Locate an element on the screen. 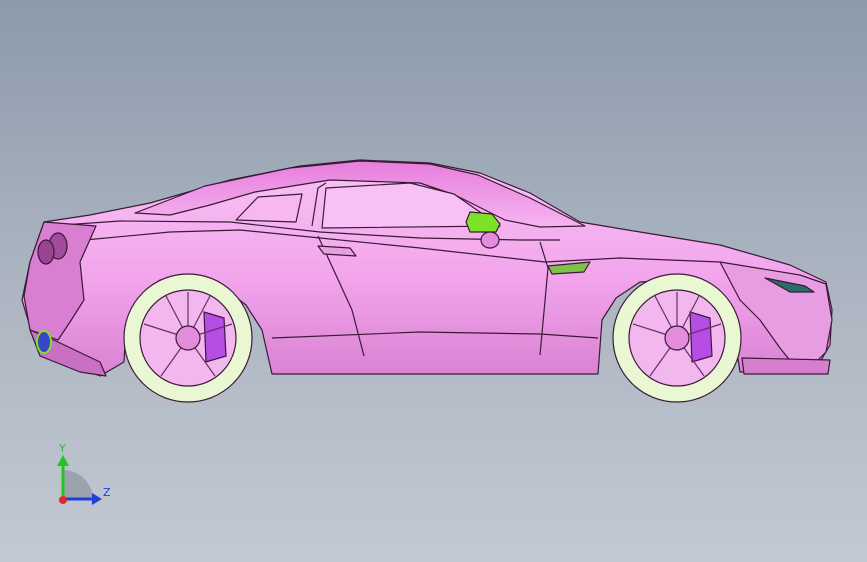 The height and width of the screenshot is (562, 867). rear-brake-caliper is located at coordinates (215, 337).